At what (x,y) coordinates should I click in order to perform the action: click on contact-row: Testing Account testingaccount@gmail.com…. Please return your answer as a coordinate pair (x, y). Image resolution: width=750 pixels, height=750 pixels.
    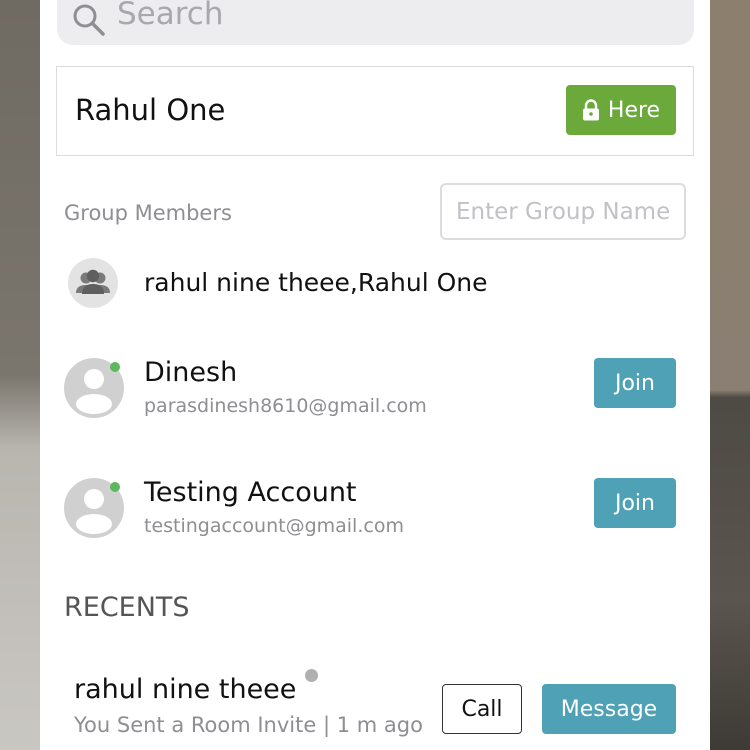
    Looking at the image, I should click on (375, 522).